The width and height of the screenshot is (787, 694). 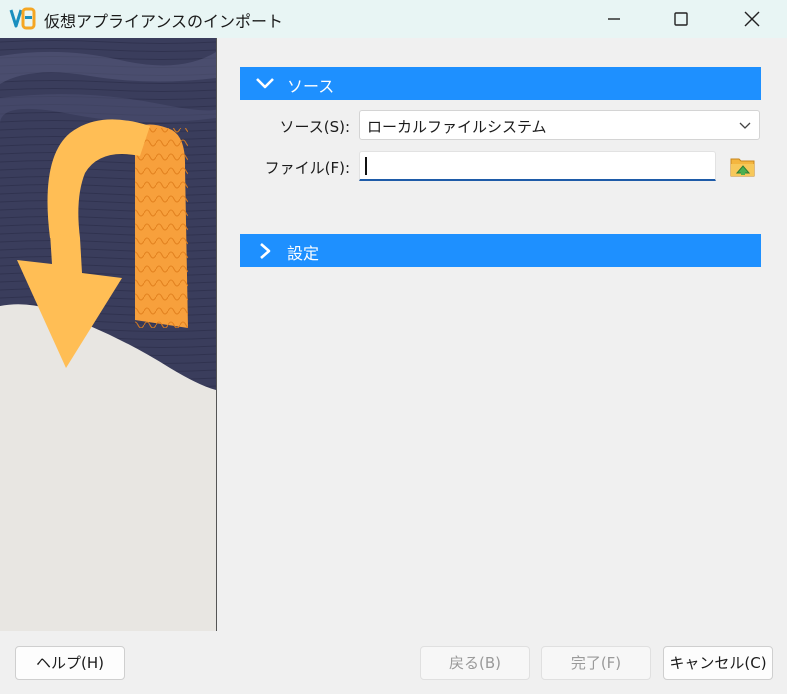 I want to click on title-bar: 仮想アプライアンスのインポート, so click(x=393, y=19).